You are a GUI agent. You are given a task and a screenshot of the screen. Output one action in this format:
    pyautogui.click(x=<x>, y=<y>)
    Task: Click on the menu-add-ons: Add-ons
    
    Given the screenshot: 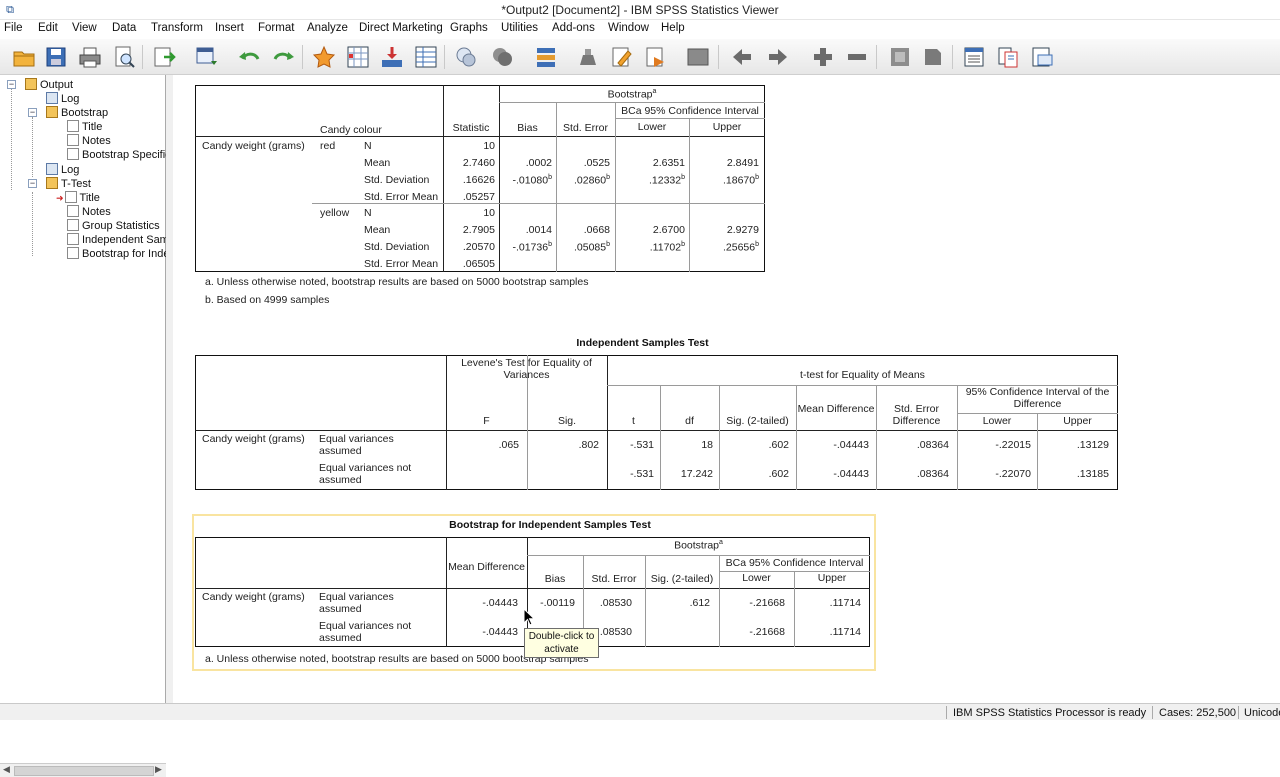 What is the action you would take?
    pyautogui.click(x=573, y=28)
    